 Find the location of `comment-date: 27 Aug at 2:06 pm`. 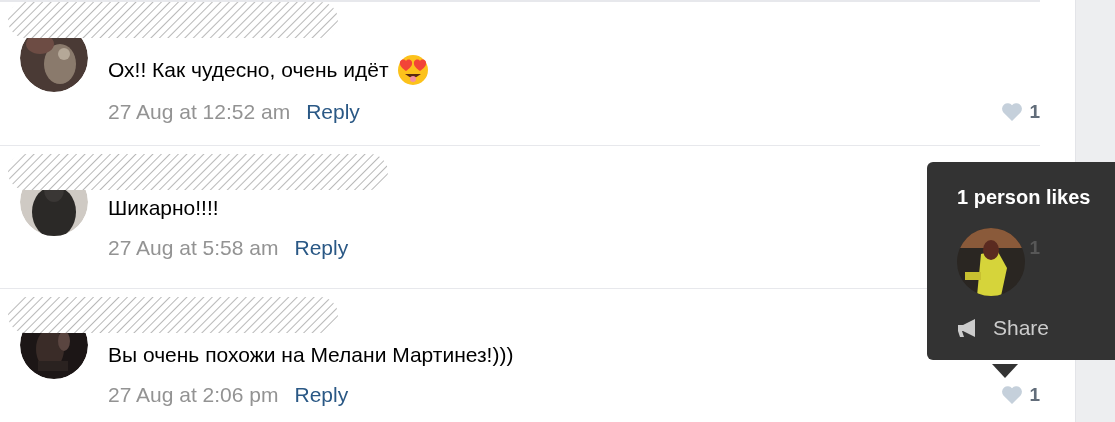

comment-date: 27 Aug at 2:06 pm is located at coordinates (193, 395).